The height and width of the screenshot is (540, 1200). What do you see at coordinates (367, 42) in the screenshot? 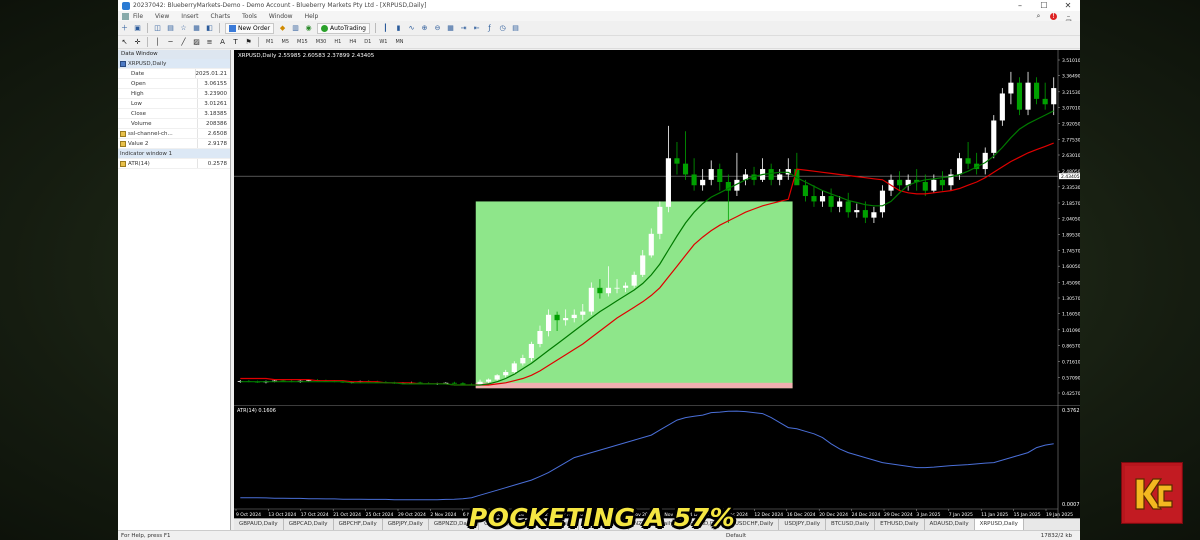
I see `timeframe-d1: D1` at bounding box center [367, 42].